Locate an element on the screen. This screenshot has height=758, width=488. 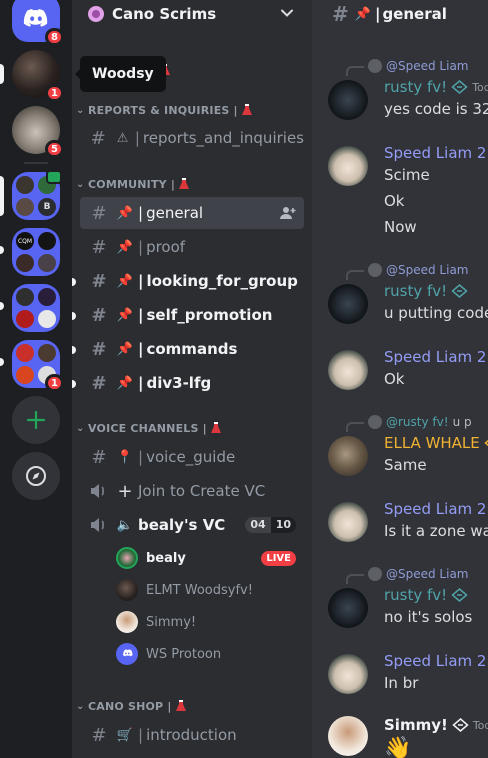
plus-icon is located at coordinates (36, 420).